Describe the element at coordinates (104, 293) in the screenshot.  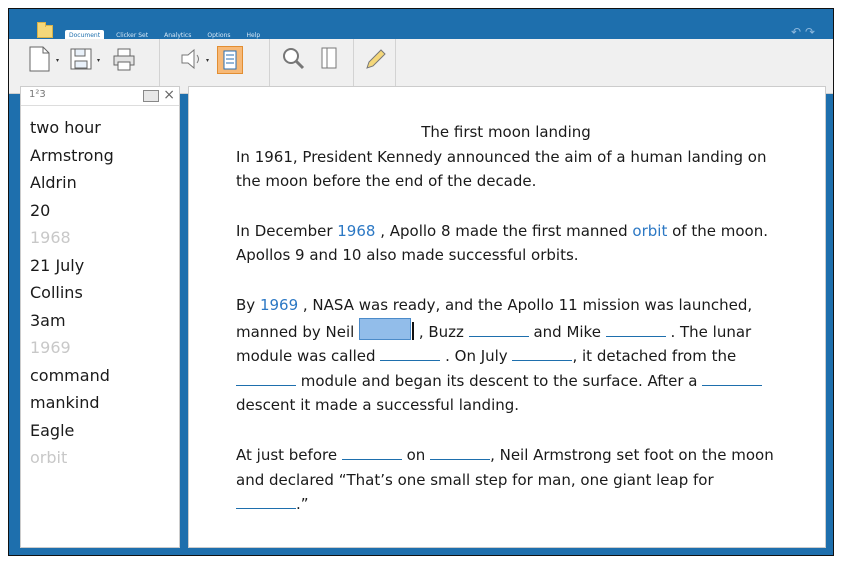
I see `word-bank-item: Collins` at that location.